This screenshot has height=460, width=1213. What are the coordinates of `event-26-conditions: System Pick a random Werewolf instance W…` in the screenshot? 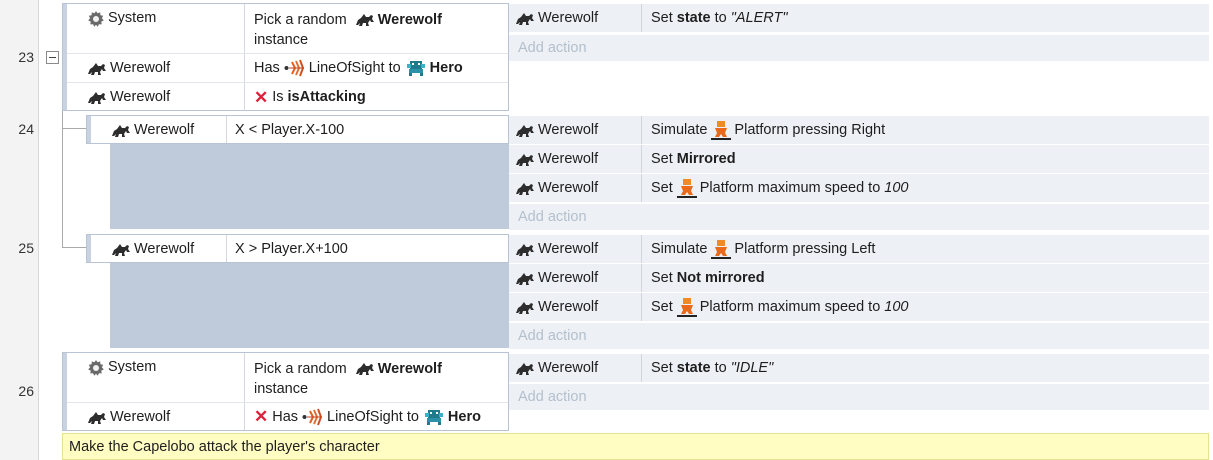 It's located at (285, 391).